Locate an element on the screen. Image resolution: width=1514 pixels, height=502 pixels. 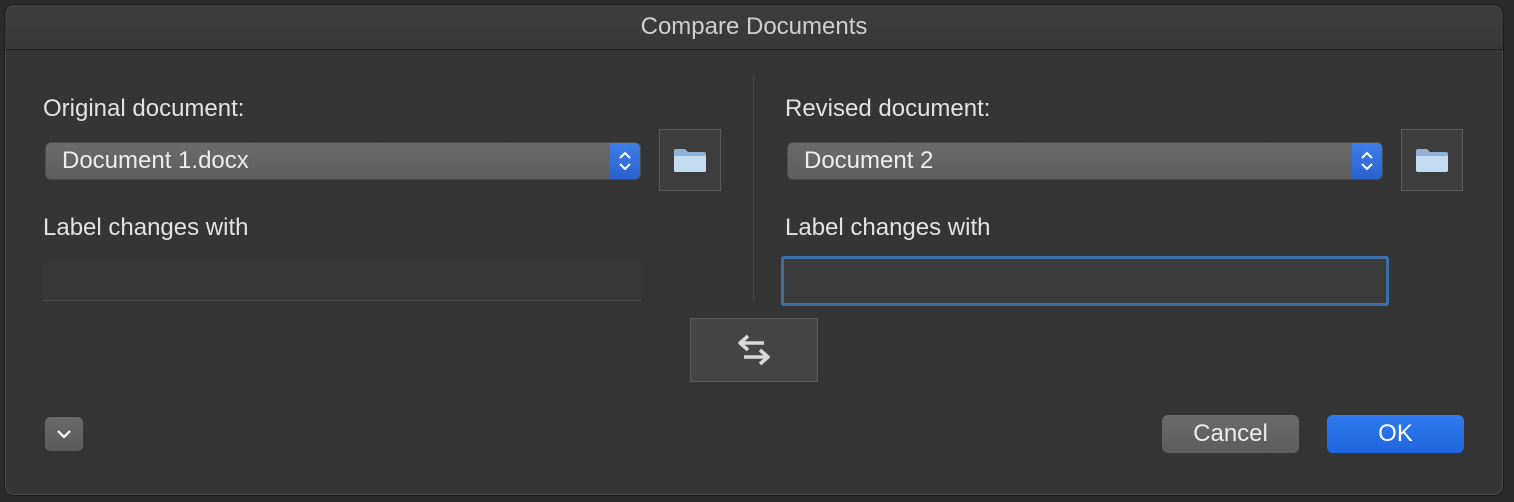
revised-document-label: Revised document: is located at coordinates (888, 108).